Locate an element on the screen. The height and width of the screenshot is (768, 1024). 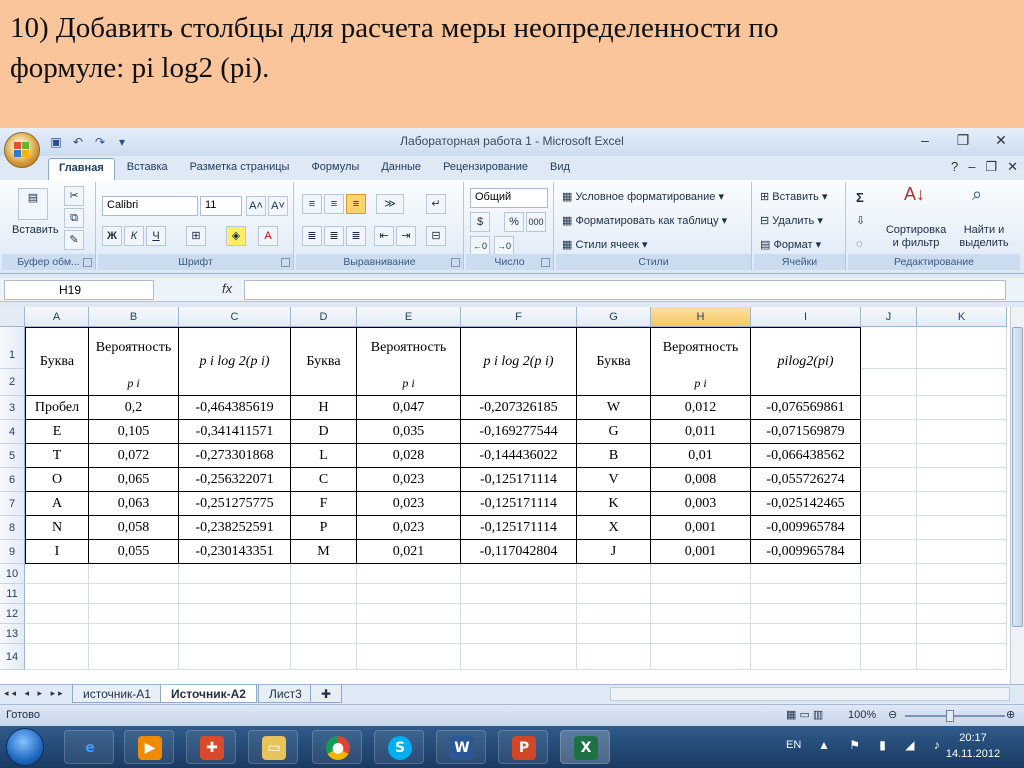
tab-home: Главная is located at coordinates (81, 169).